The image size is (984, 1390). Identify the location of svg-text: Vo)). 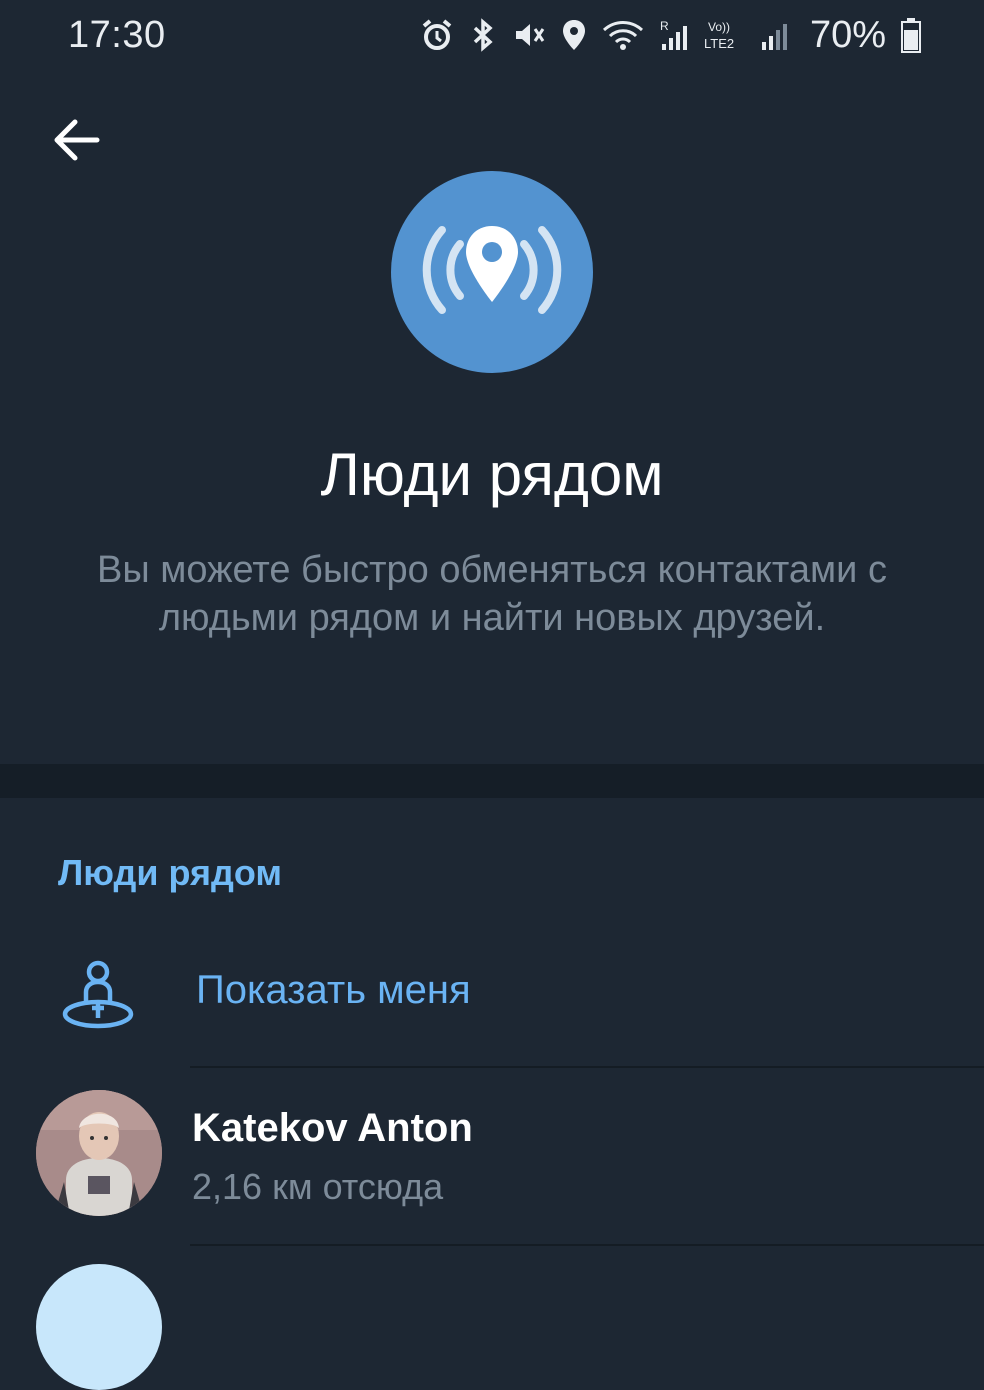
(719, 27).